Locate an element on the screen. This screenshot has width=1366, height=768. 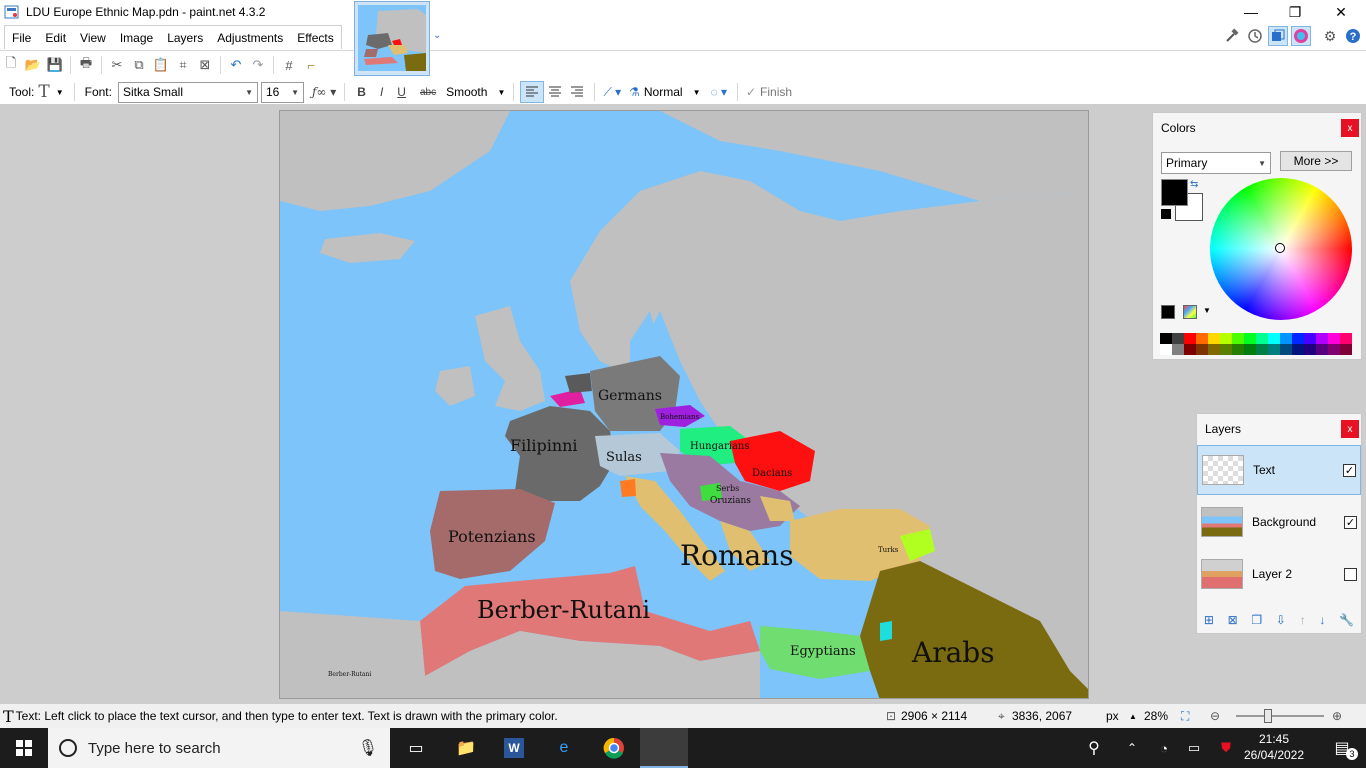
align-right-button is located at coordinates (577, 92).